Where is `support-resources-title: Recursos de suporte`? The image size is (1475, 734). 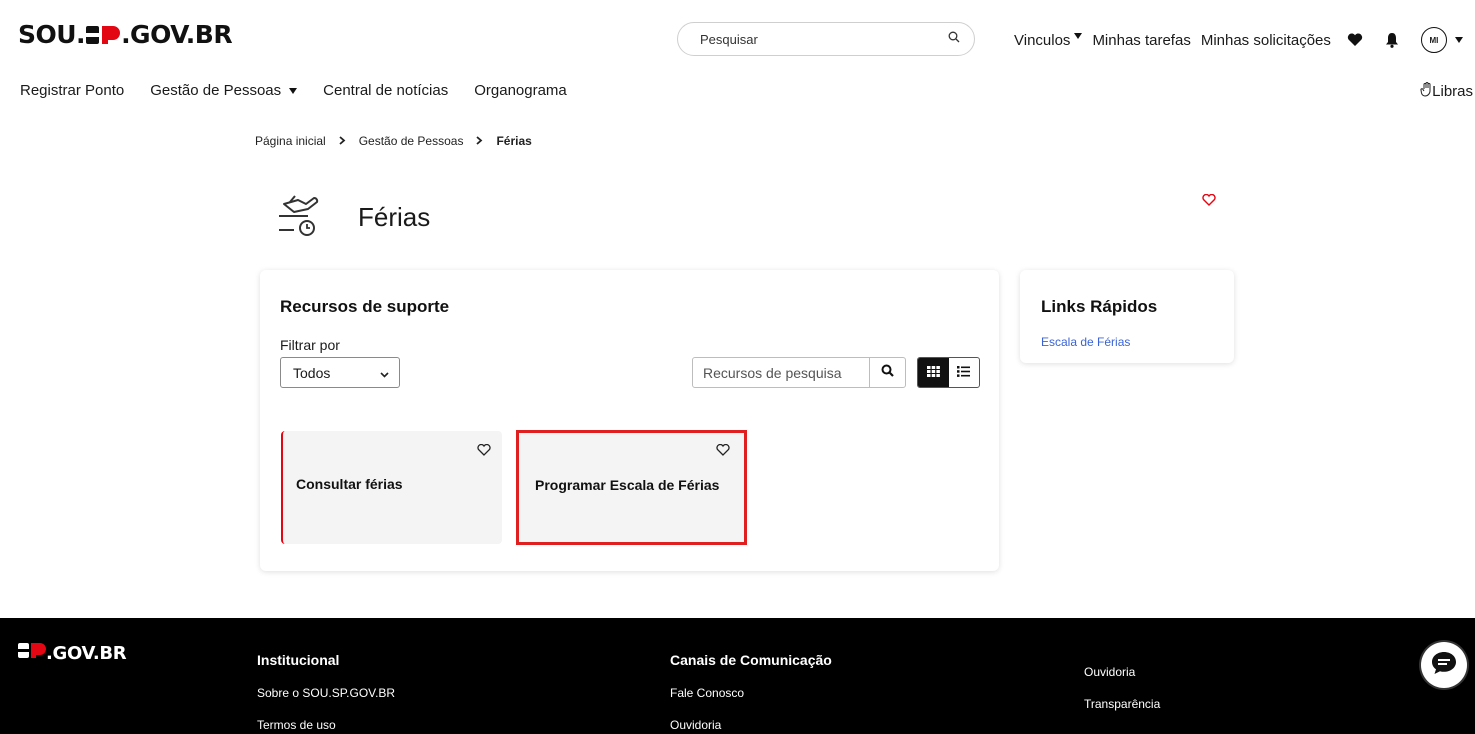 support-resources-title: Recursos de suporte is located at coordinates (365, 306).